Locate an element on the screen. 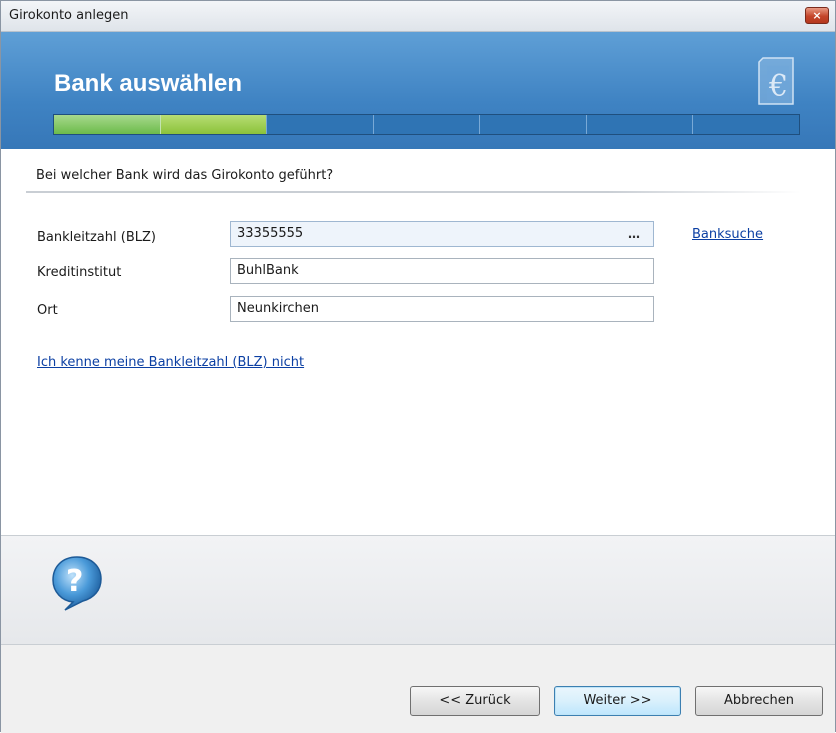  close-button: × is located at coordinates (817, 15).